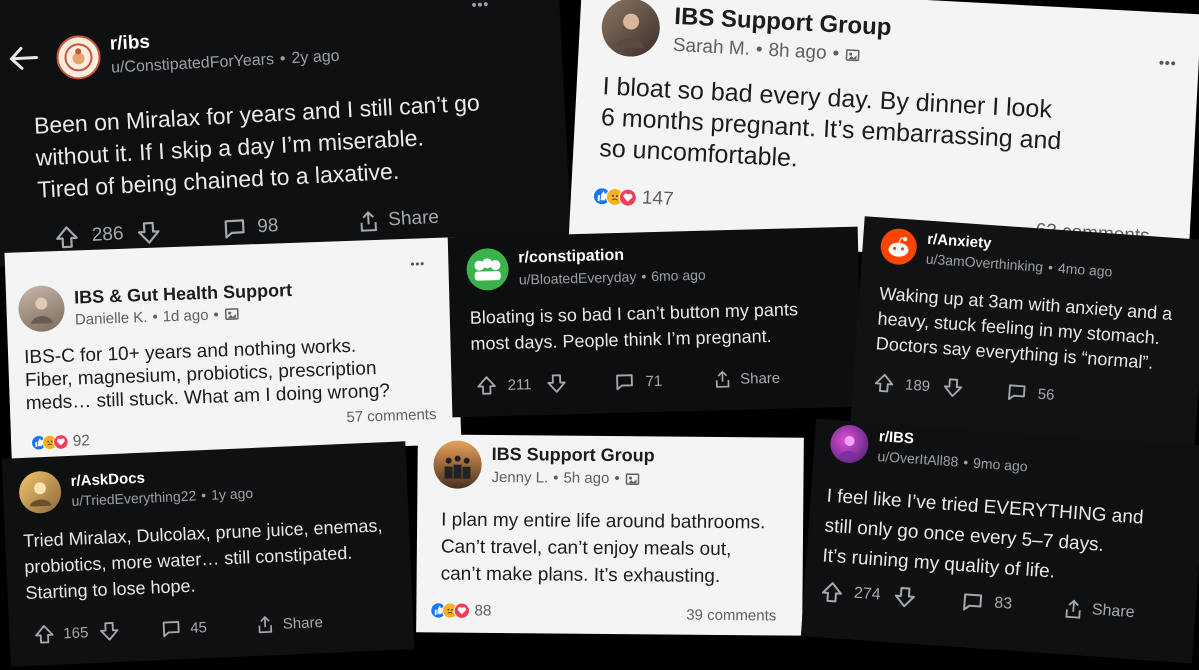  I want to click on comment-count: 71, so click(654, 381).